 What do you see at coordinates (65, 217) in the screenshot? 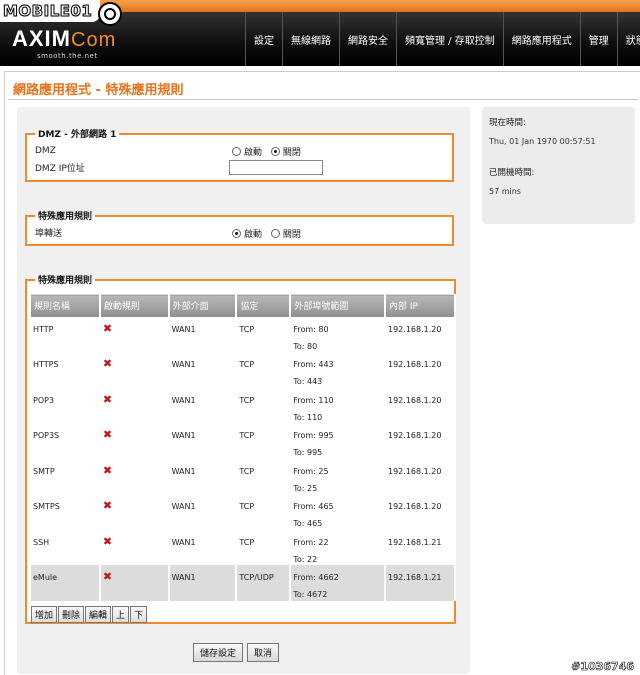
I see `port-forward-legend: 特殊應用規則` at bounding box center [65, 217].